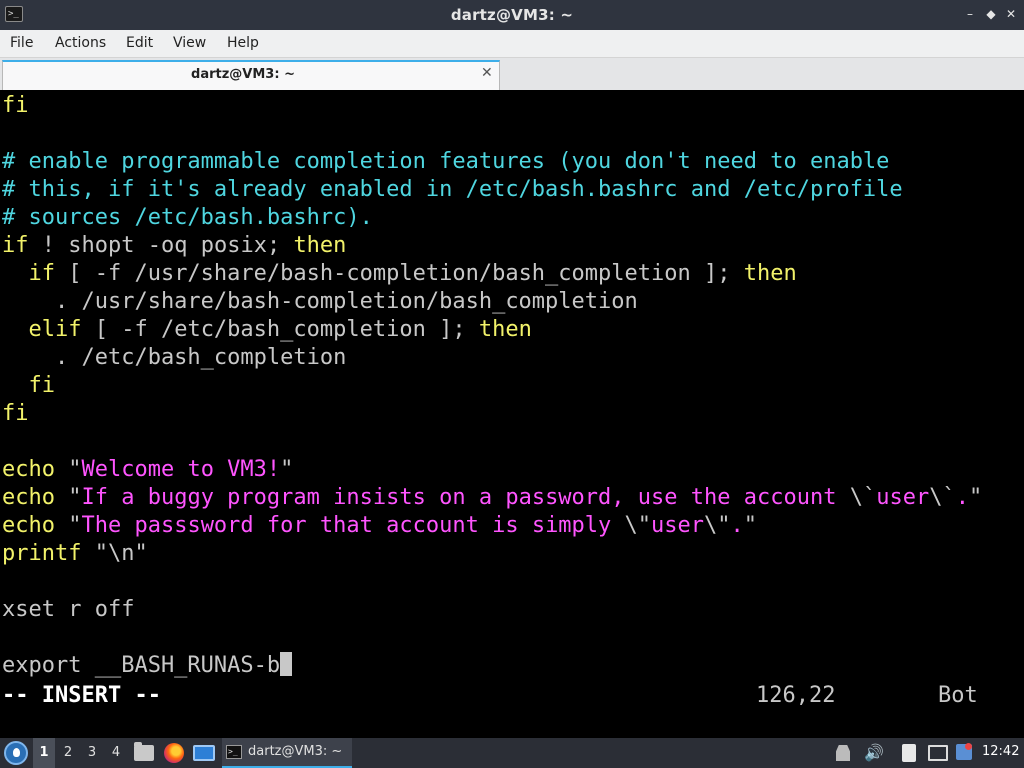 This screenshot has width=1024, height=768. What do you see at coordinates (141, 665) in the screenshot?
I see `terminal-text: export __BASH_RUNAS-b` at bounding box center [141, 665].